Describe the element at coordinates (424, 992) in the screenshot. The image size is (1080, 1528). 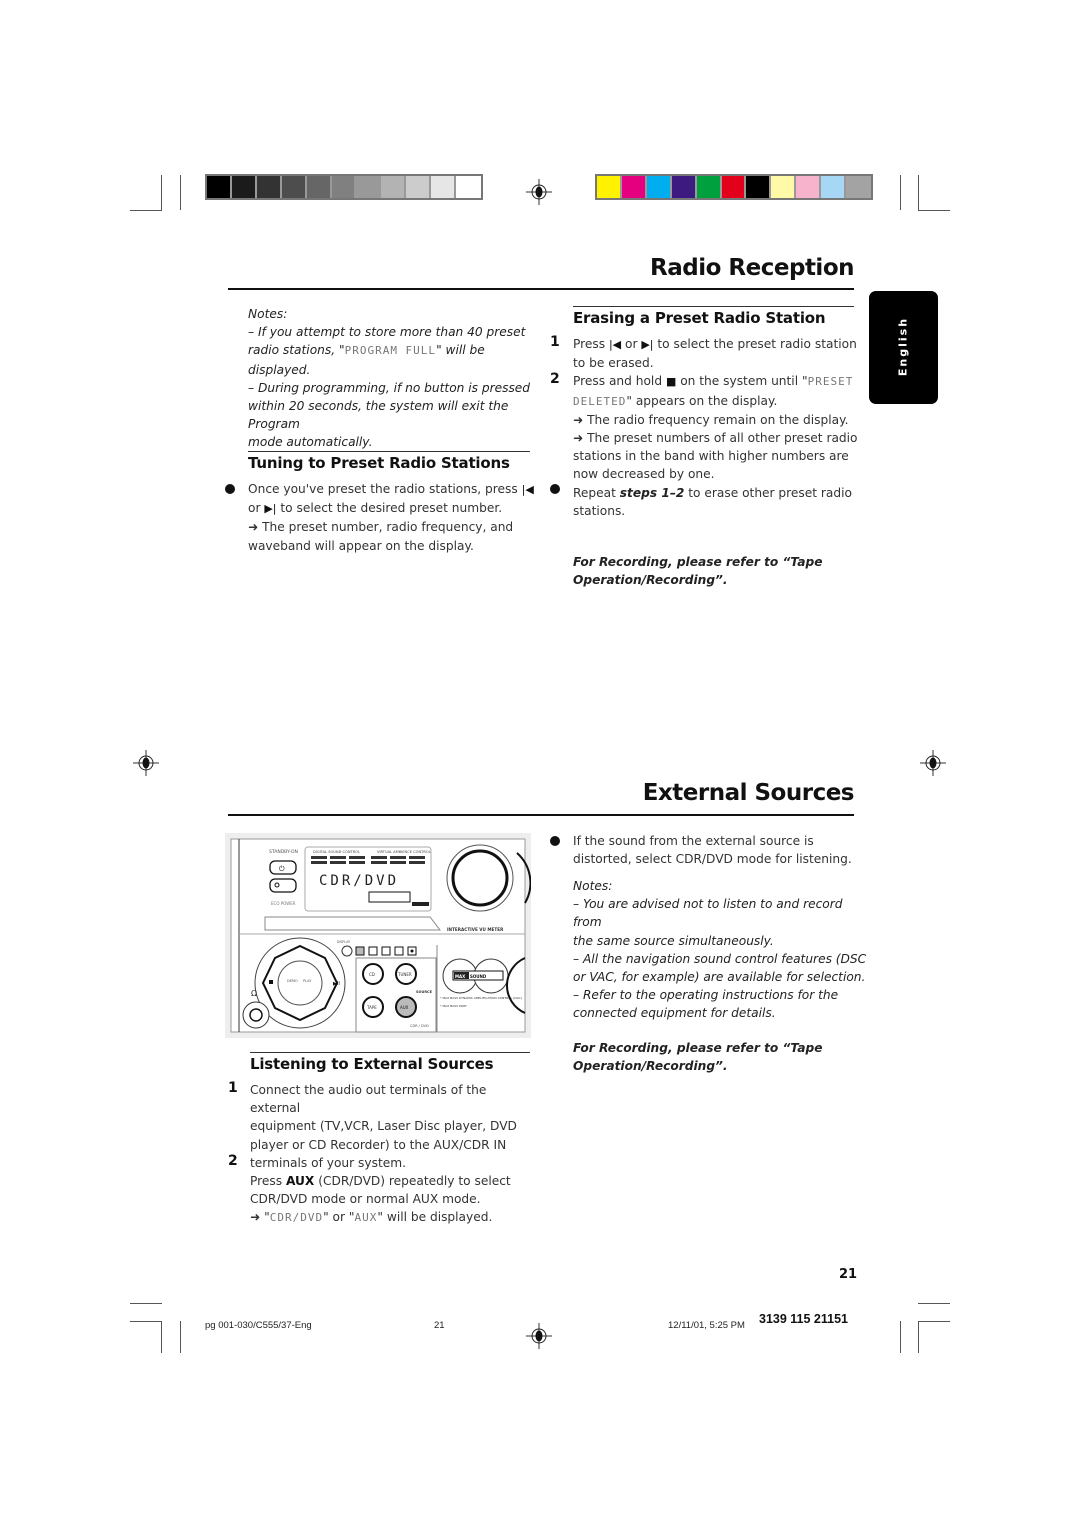
I see `svg-text: SOURCE` at that location.